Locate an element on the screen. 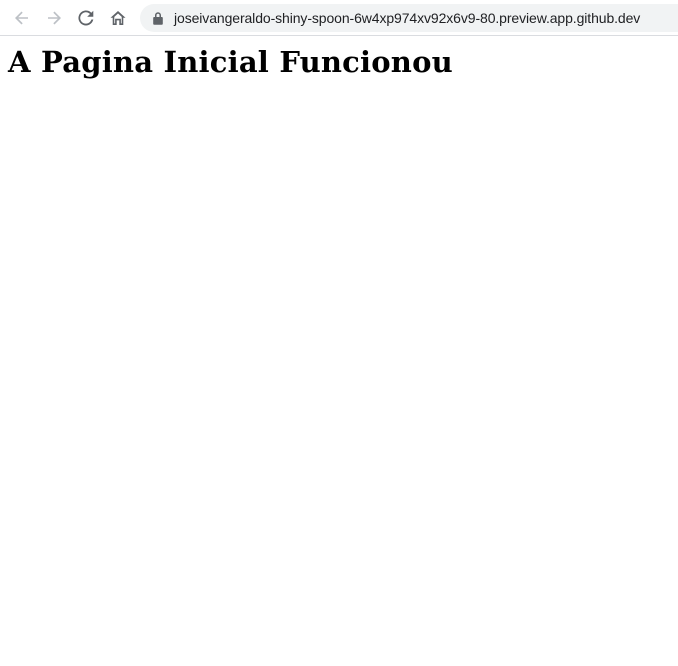  back-button is located at coordinates (22, 18).